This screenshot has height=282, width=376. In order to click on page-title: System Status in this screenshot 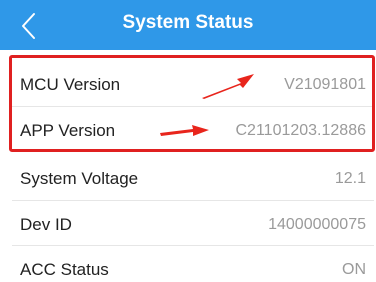, I will do `click(188, 22)`.